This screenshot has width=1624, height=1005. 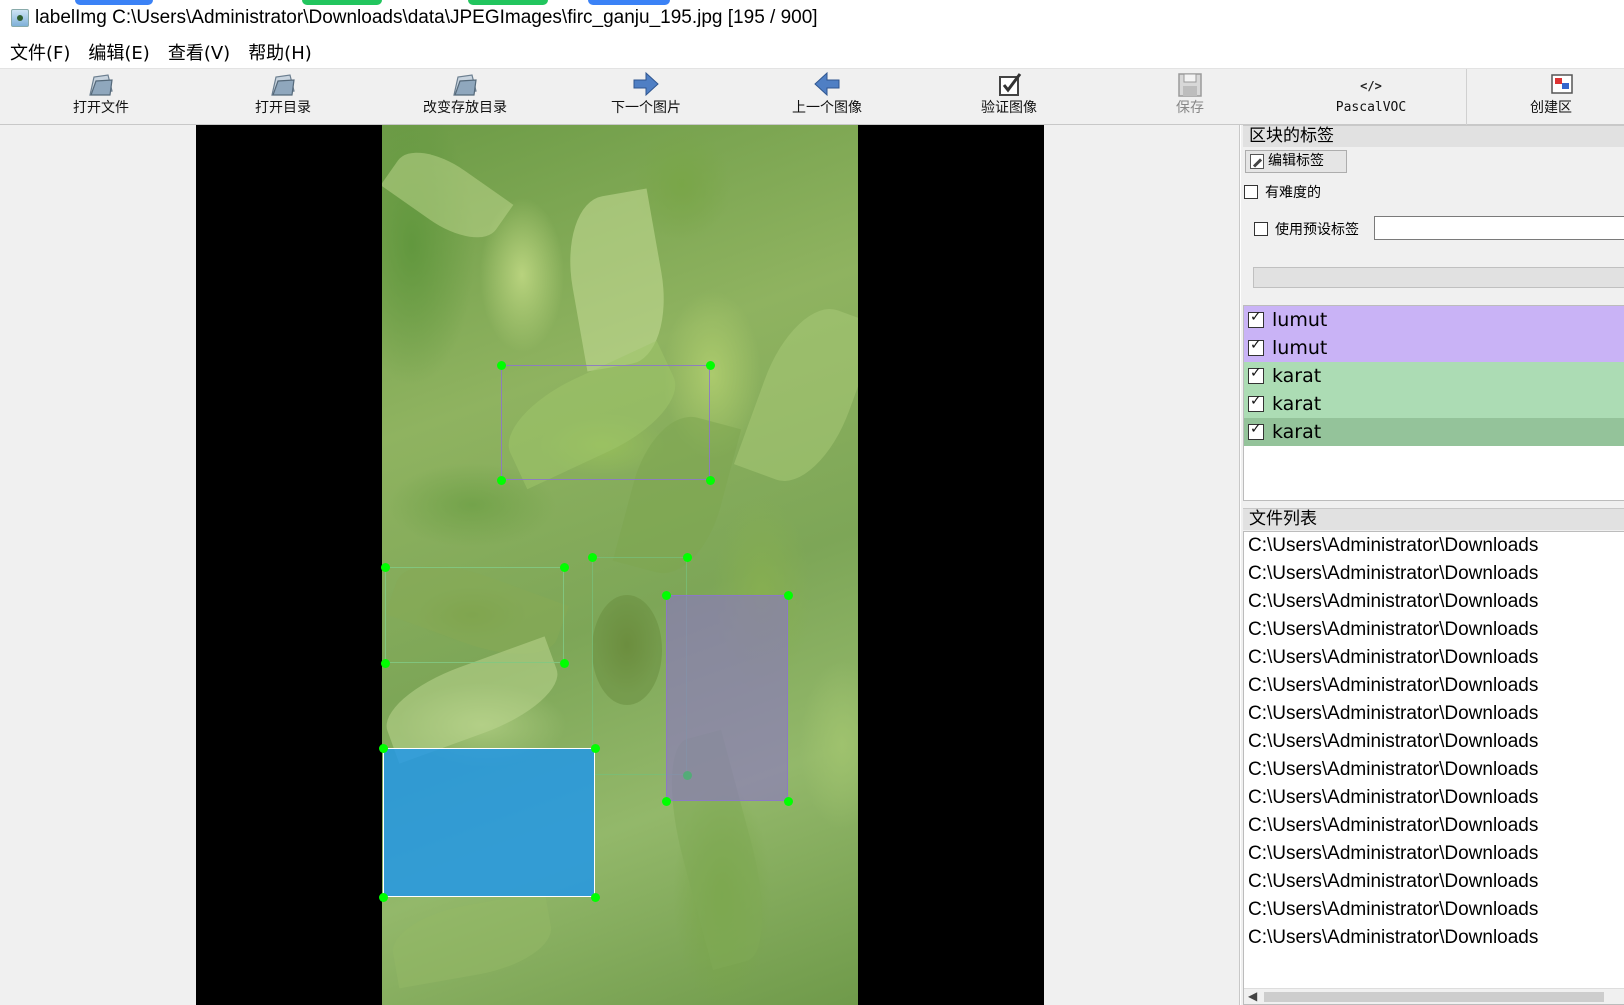 I want to click on verify-image-button: 验证图像, so click(x=1009, y=97).